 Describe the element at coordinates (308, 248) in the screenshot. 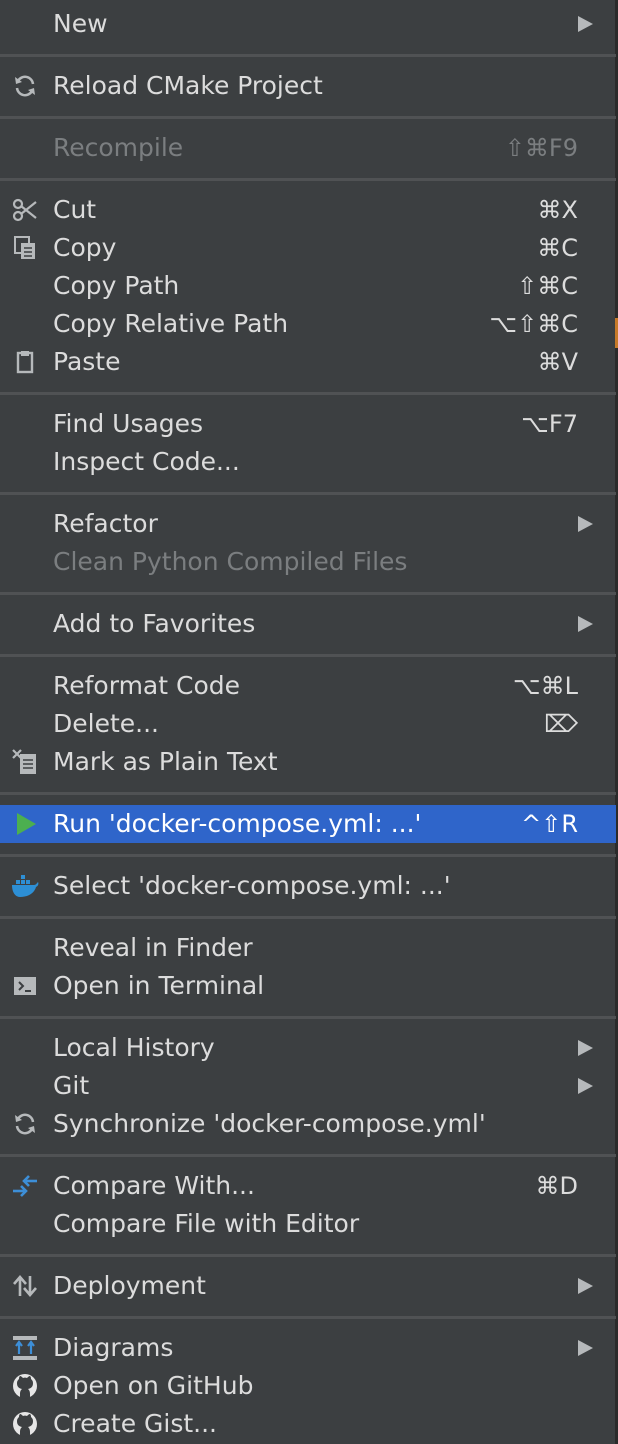

I see `menu-item-copy: Copy ⌘C` at that location.